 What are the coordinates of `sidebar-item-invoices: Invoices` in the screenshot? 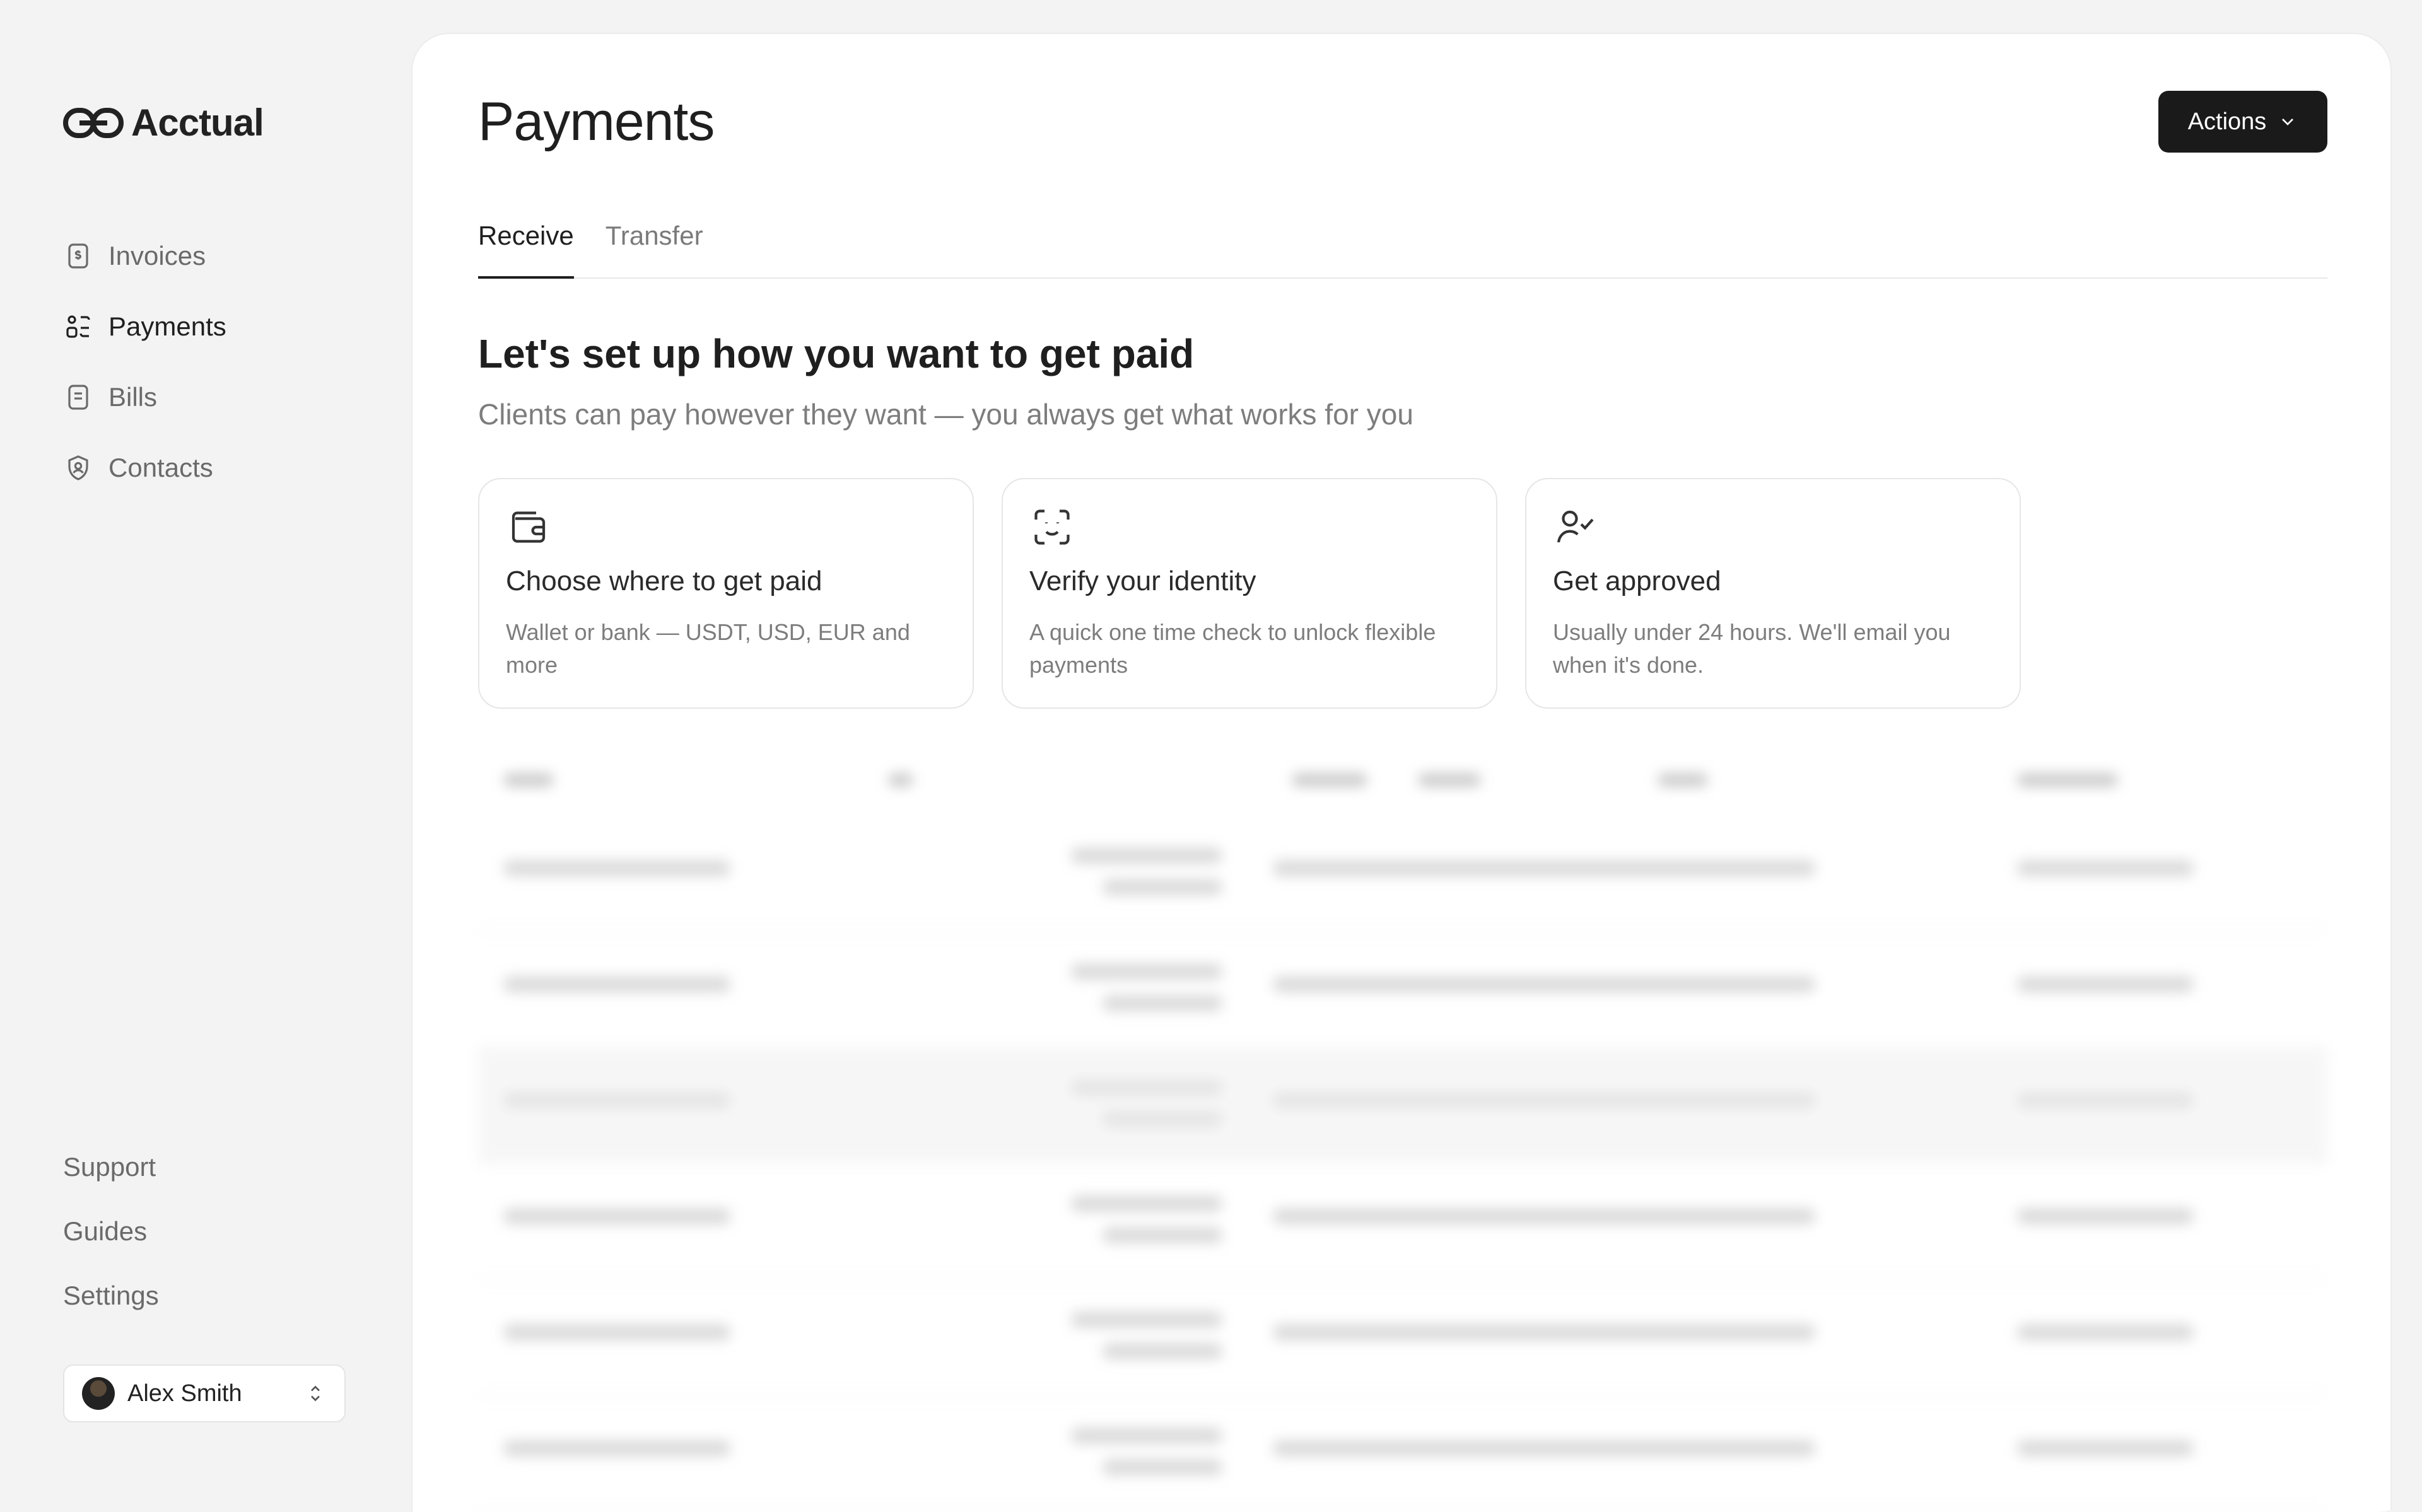 It's located at (144, 256).